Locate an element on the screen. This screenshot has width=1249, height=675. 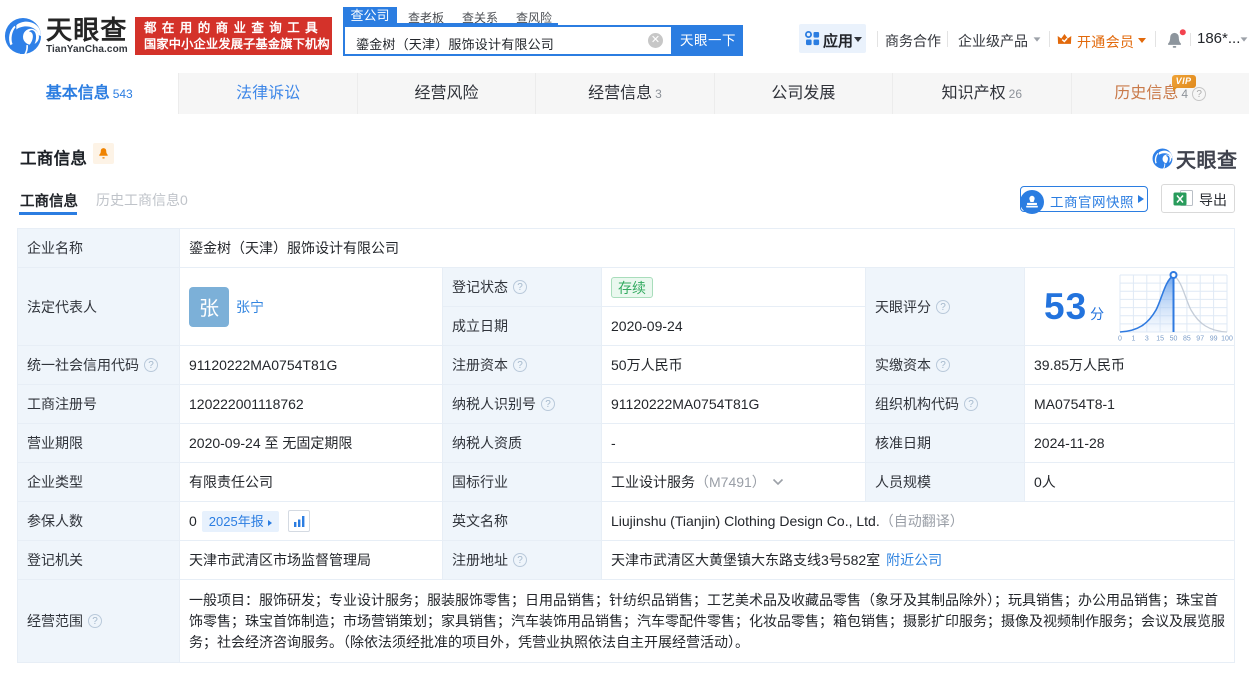
svg-text: 0 is located at coordinates (1120, 338).